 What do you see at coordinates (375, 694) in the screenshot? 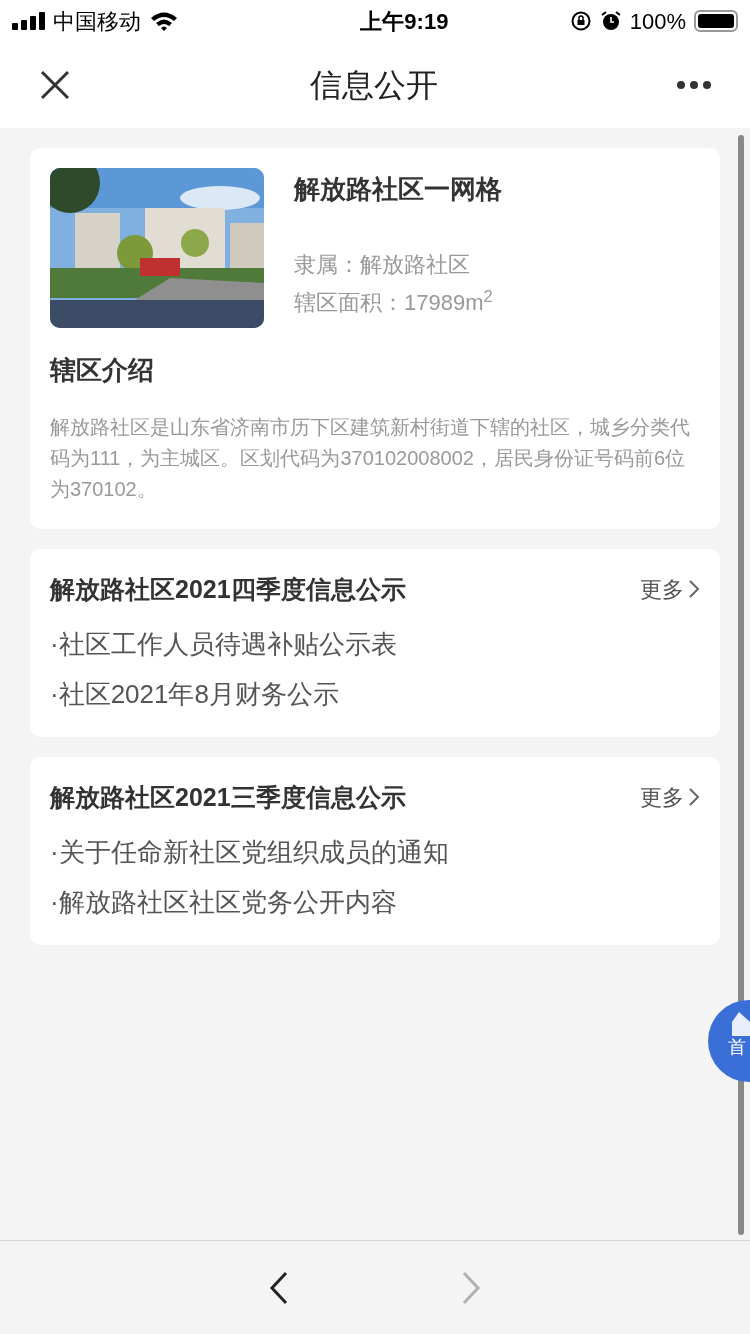
I see `notice-item: ·社区2021年8月财务公示` at bounding box center [375, 694].